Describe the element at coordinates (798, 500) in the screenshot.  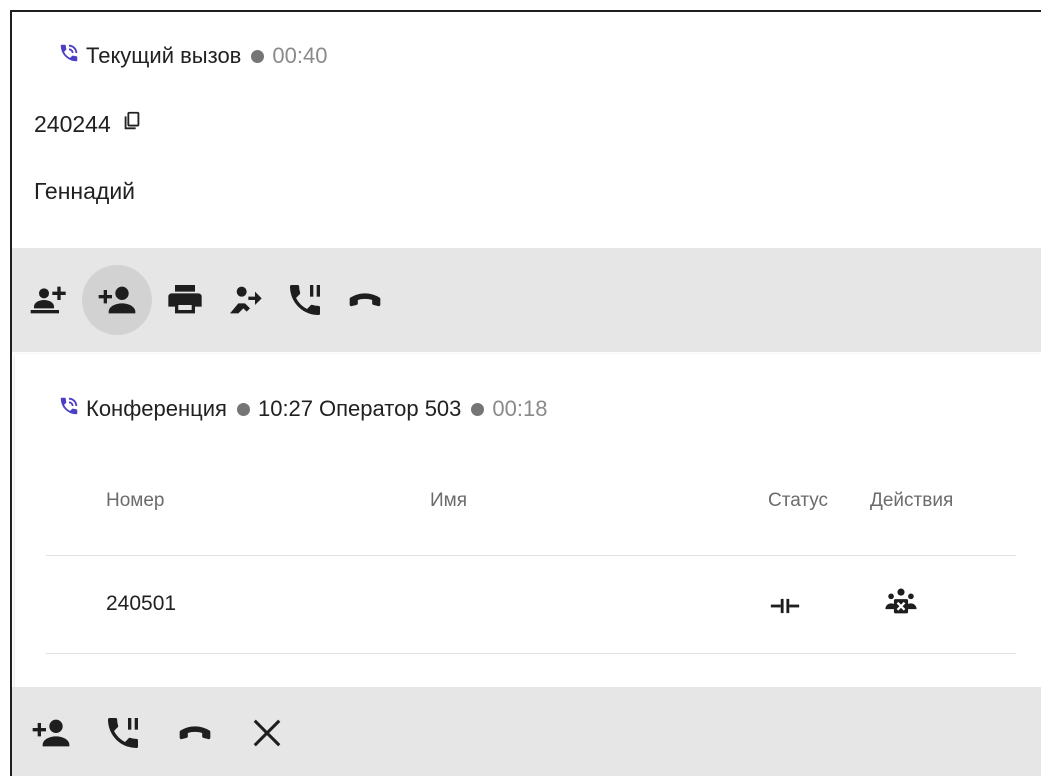
I see `column-status: Статус` at that location.